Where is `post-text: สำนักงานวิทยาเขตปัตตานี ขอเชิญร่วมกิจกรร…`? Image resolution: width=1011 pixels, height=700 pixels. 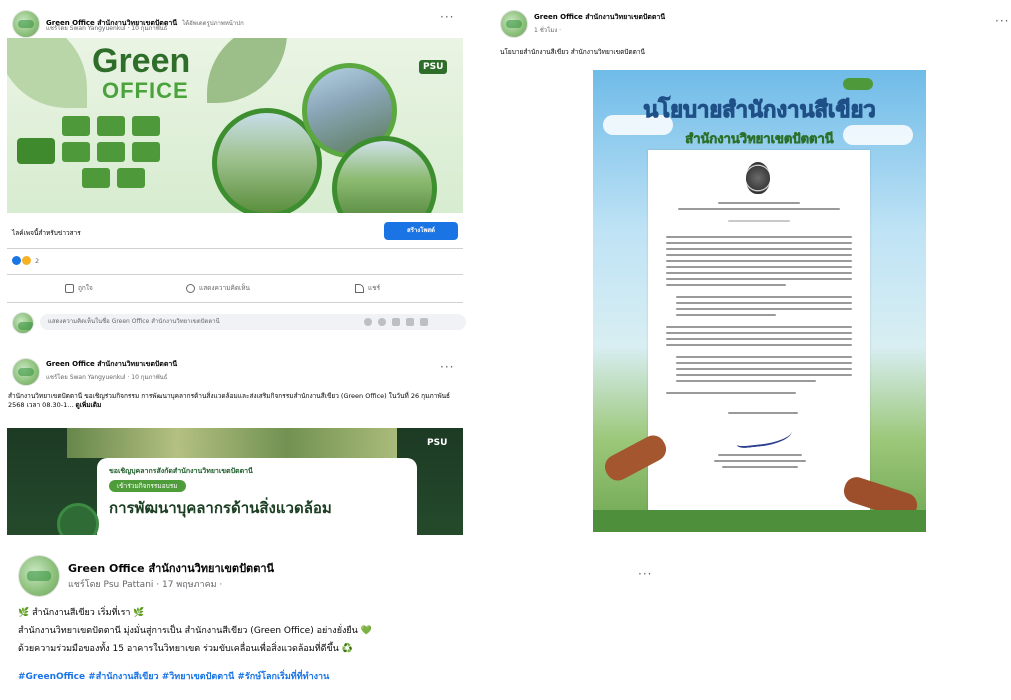 post-text: สำนักงานวิทยาเขตปัตตานี ขอเชิญร่วมกิจกรร… is located at coordinates (235, 401).